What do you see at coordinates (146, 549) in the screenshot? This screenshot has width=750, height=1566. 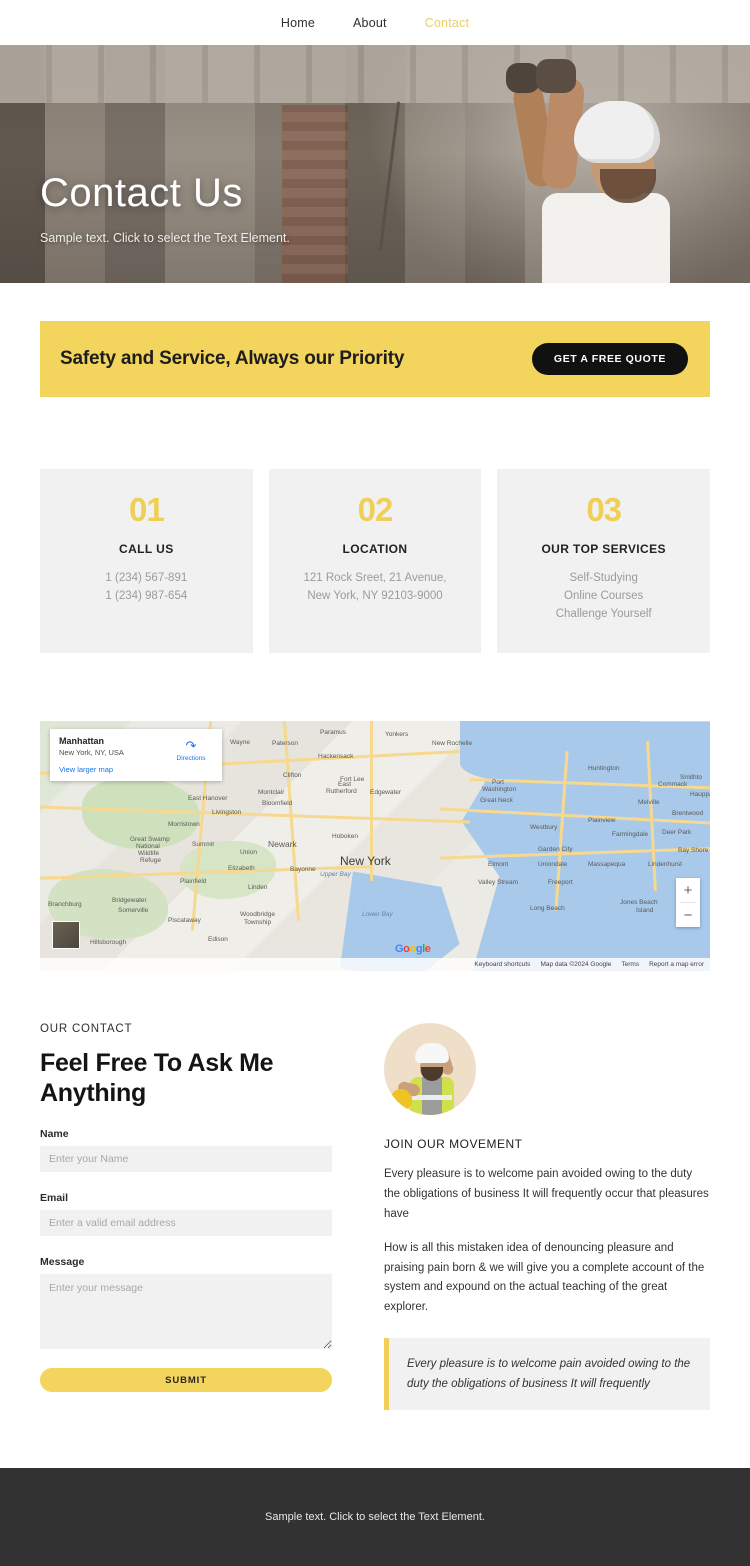 I see `card-title: CALL US` at bounding box center [146, 549].